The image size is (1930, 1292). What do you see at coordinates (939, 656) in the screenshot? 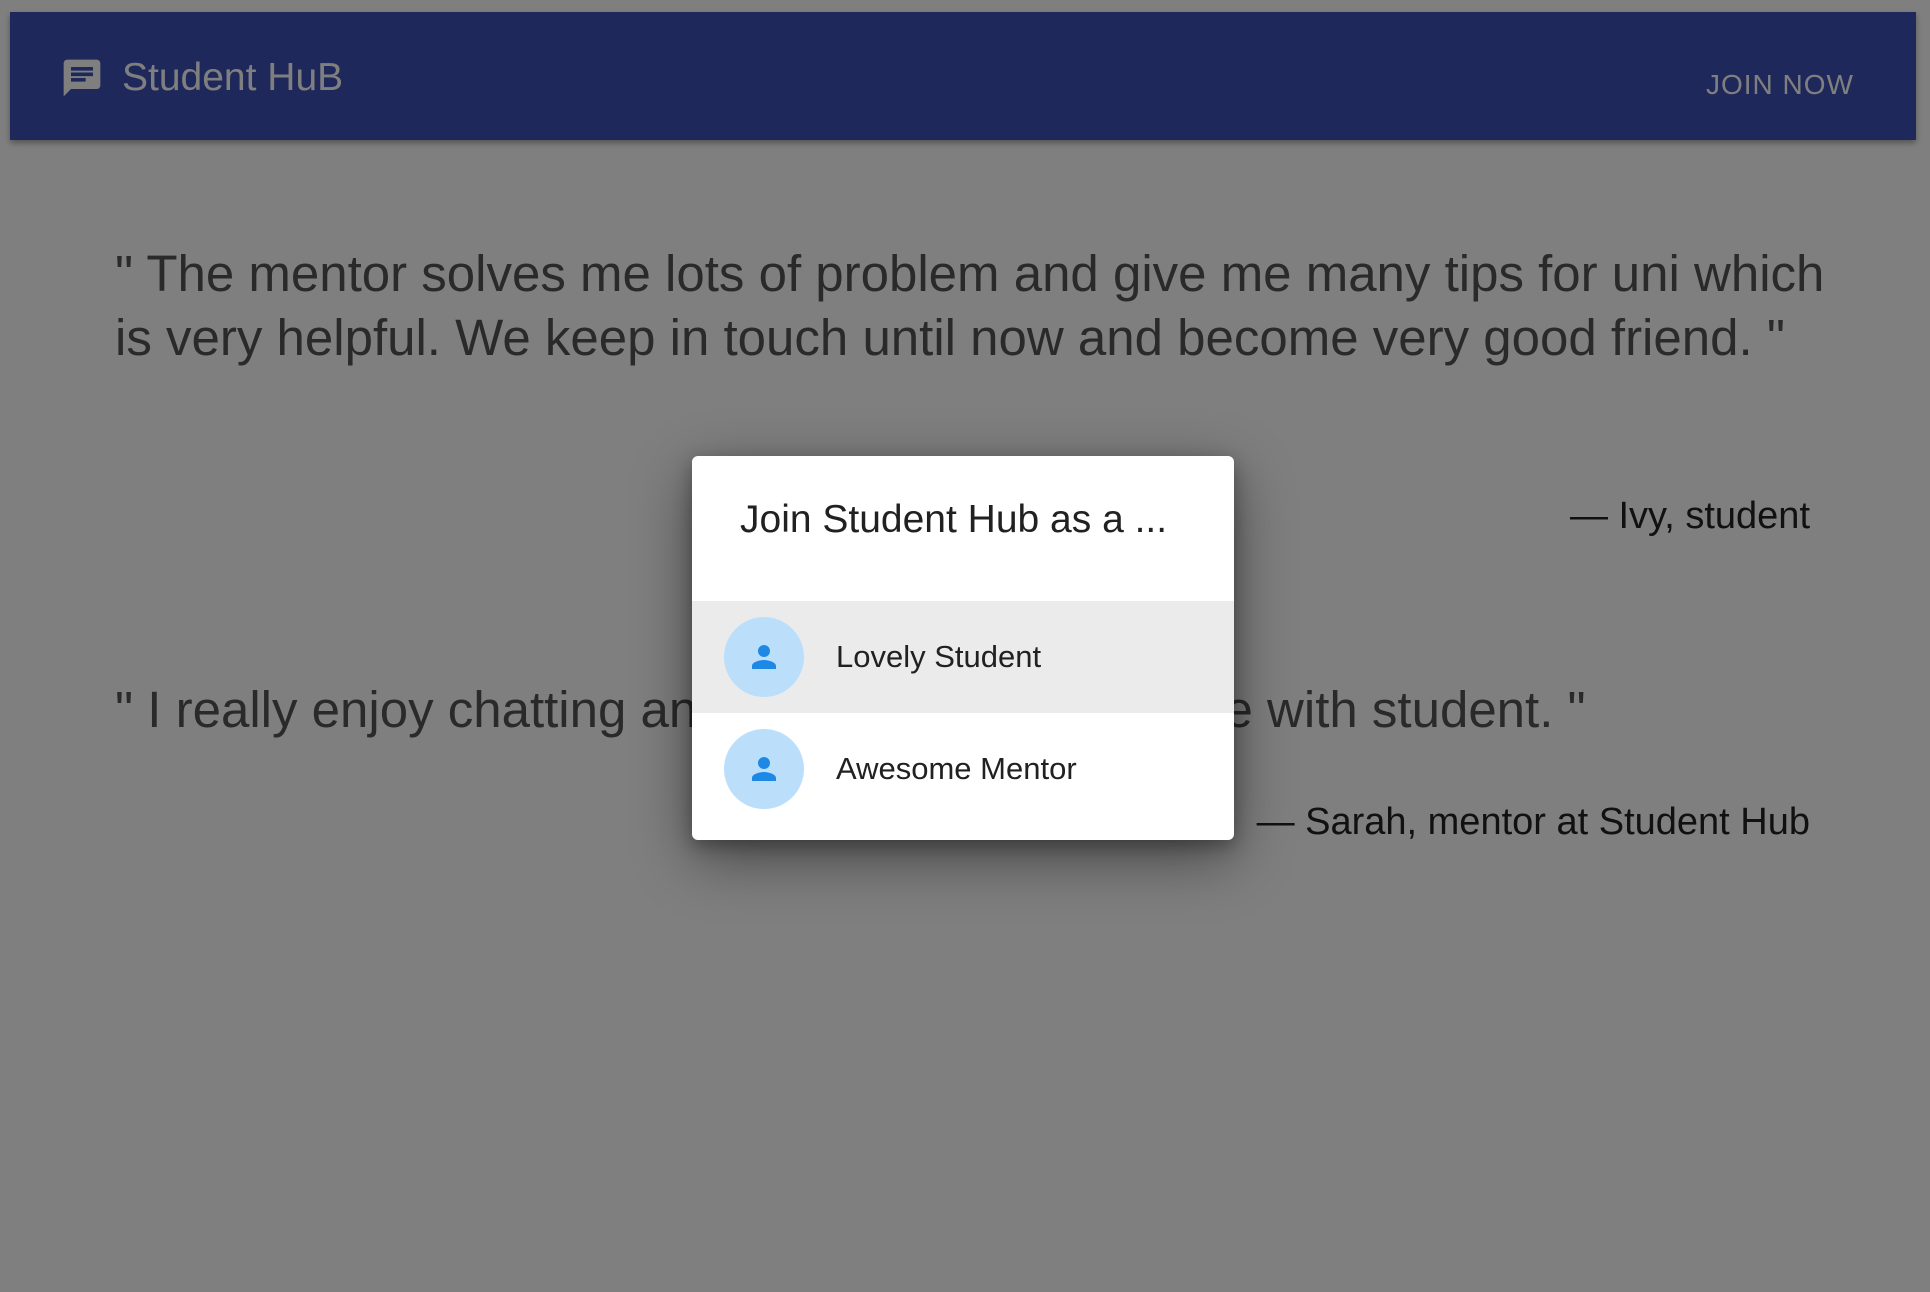
I see `option-label: Lovely Student` at bounding box center [939, 656].